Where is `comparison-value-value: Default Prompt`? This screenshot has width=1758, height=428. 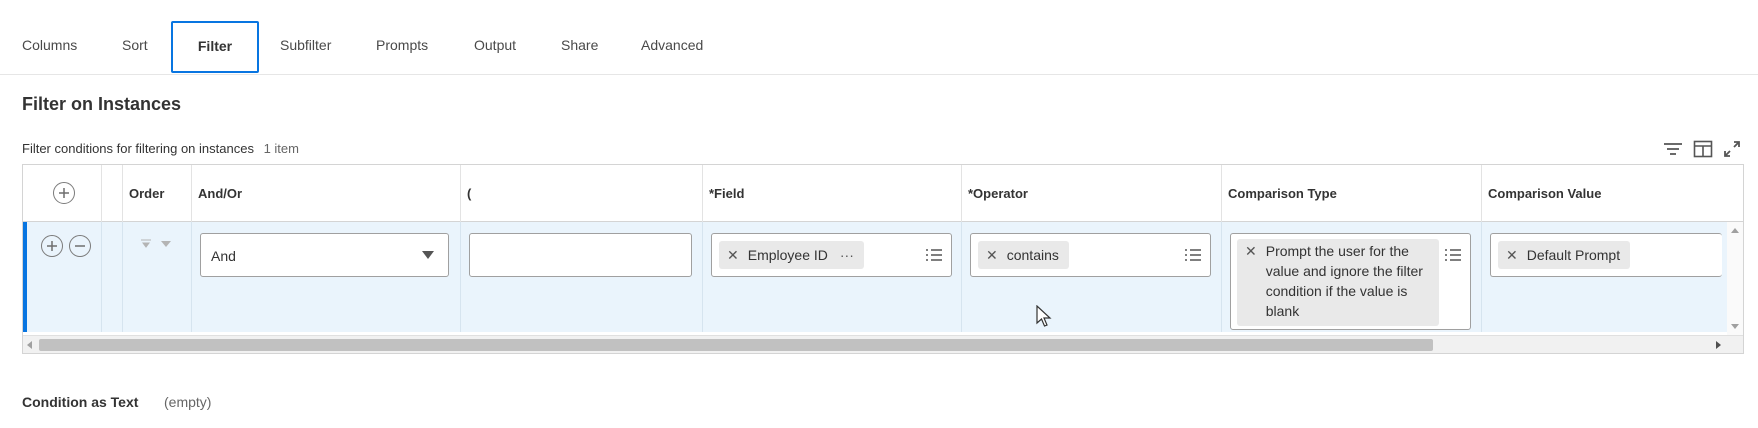 comparison-value-value: Default Prompt is located at coordinates (1573, 255).